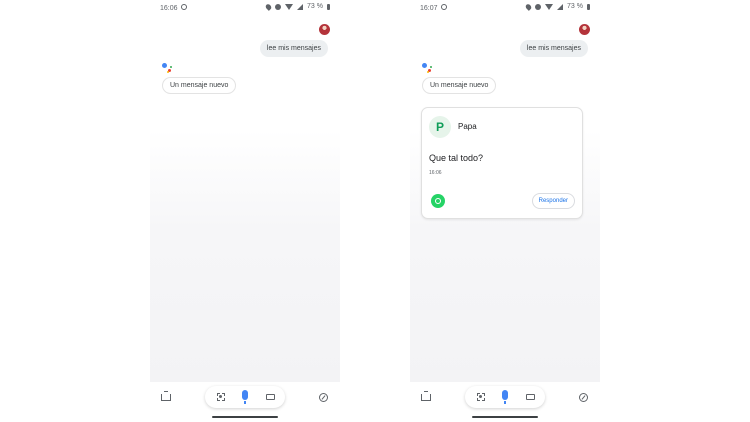  What do you see at coordinates (505, 8) in the screenshot?
I see `status-bar: 16:07 73 %` at bounding box center [505, 8].